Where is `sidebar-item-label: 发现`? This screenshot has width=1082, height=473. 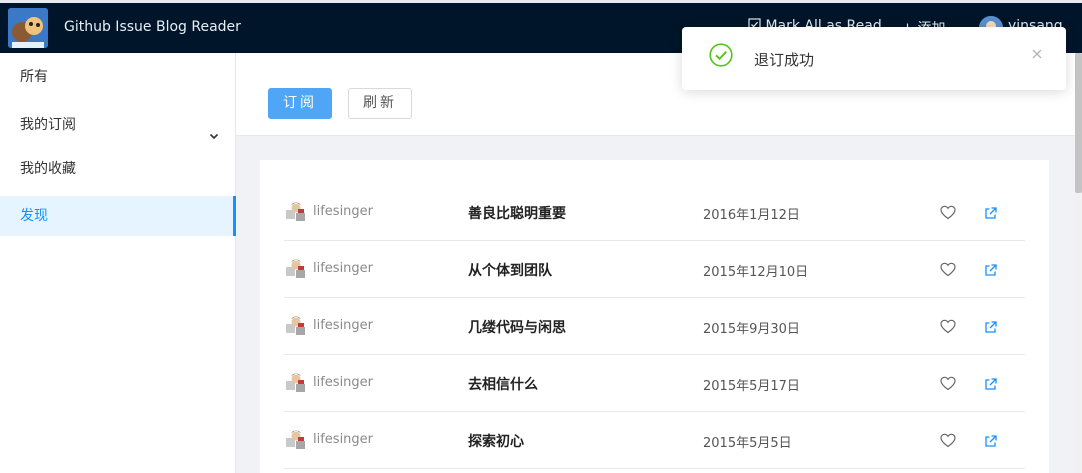 sidebar-item-label: 发现 is located at coordinates (34, 216).